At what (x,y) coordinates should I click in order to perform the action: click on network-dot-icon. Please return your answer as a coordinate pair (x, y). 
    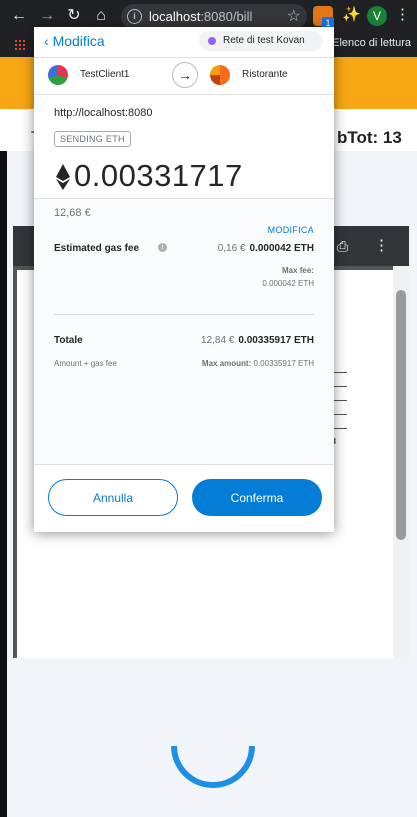
    Looking at the image, I should click on (212, 41).